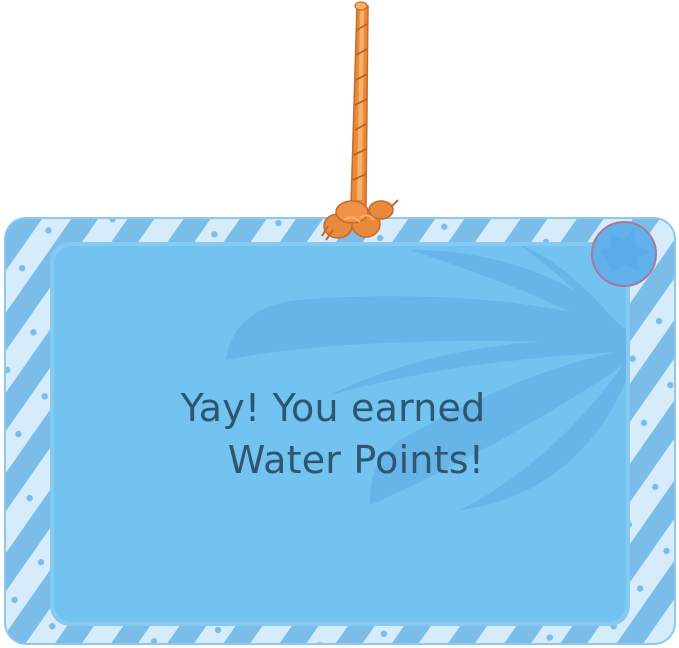  Describe the element at coordinates (356, 460) in the screenshot. I see `reward-message-line2: Water Points!` at that location.